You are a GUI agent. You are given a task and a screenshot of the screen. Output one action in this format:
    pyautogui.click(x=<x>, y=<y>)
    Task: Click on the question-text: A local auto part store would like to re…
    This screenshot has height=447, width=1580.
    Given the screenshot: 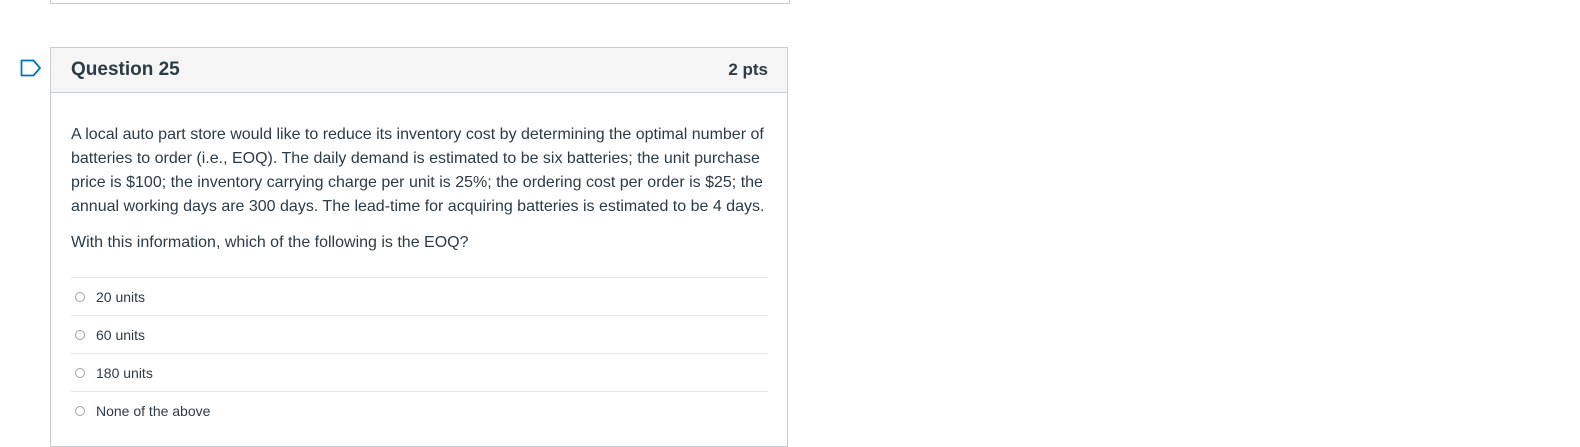 What is the action you would take?
    pyautogui.click(x=418, y=170)
    